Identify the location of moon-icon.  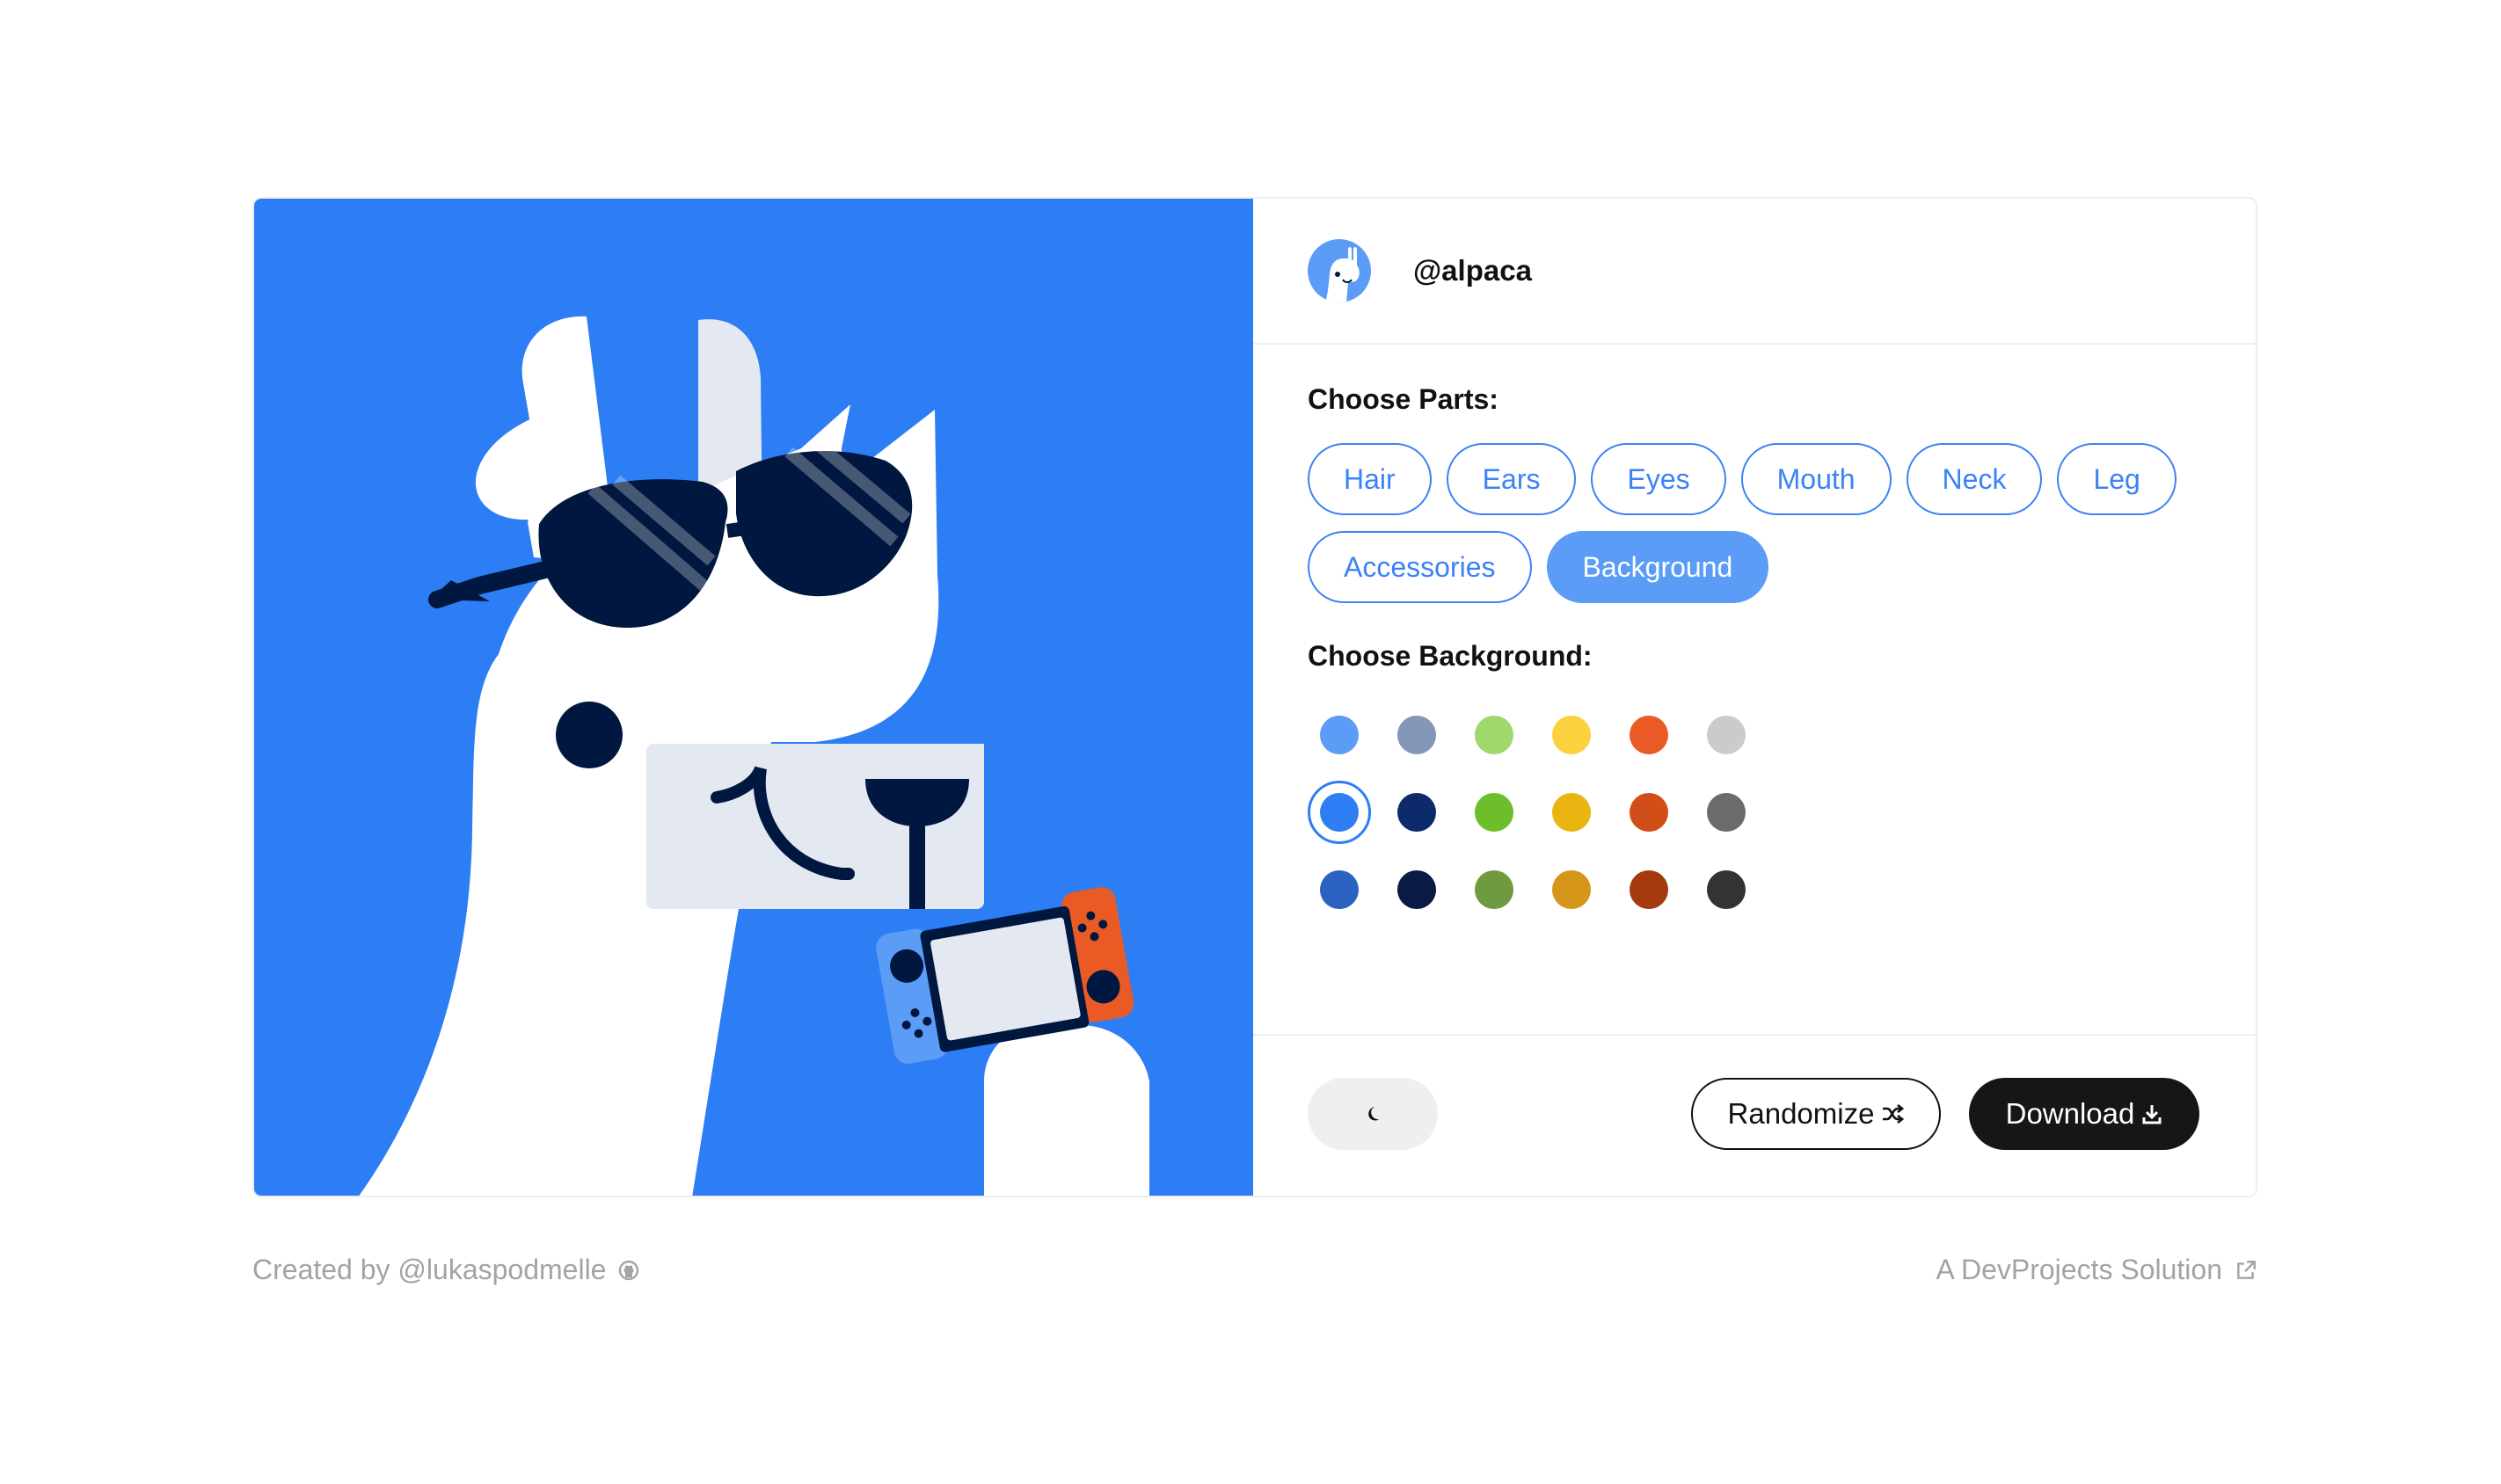
(1374, 1114).